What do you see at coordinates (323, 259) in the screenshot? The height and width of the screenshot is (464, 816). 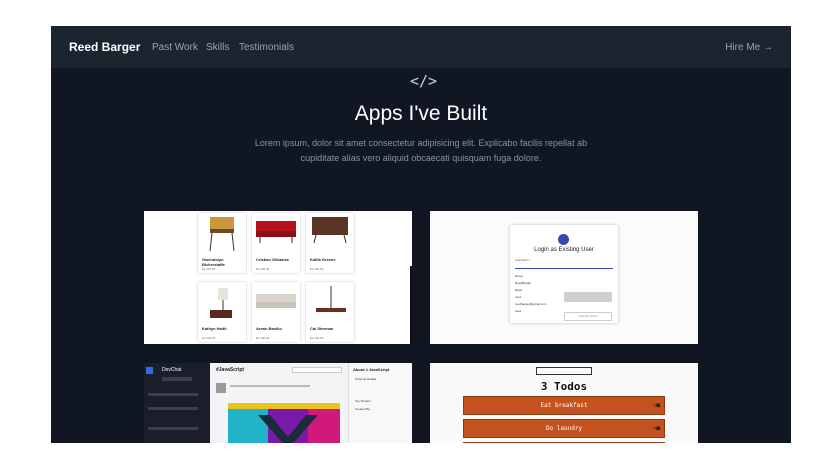 I see `product-name: Kailla Greene` at bounding box center [323, 259].